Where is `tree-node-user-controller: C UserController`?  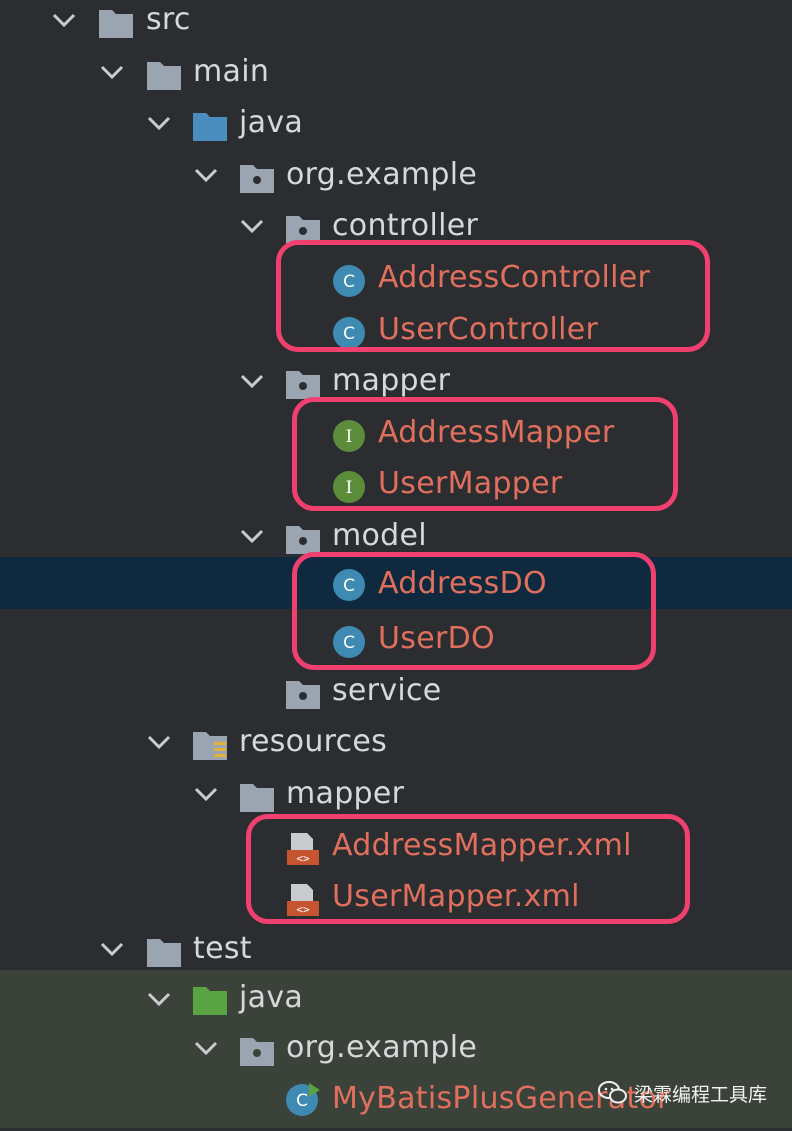
tree-node-user-controller: C UserController is located at coordinates (396, 336).